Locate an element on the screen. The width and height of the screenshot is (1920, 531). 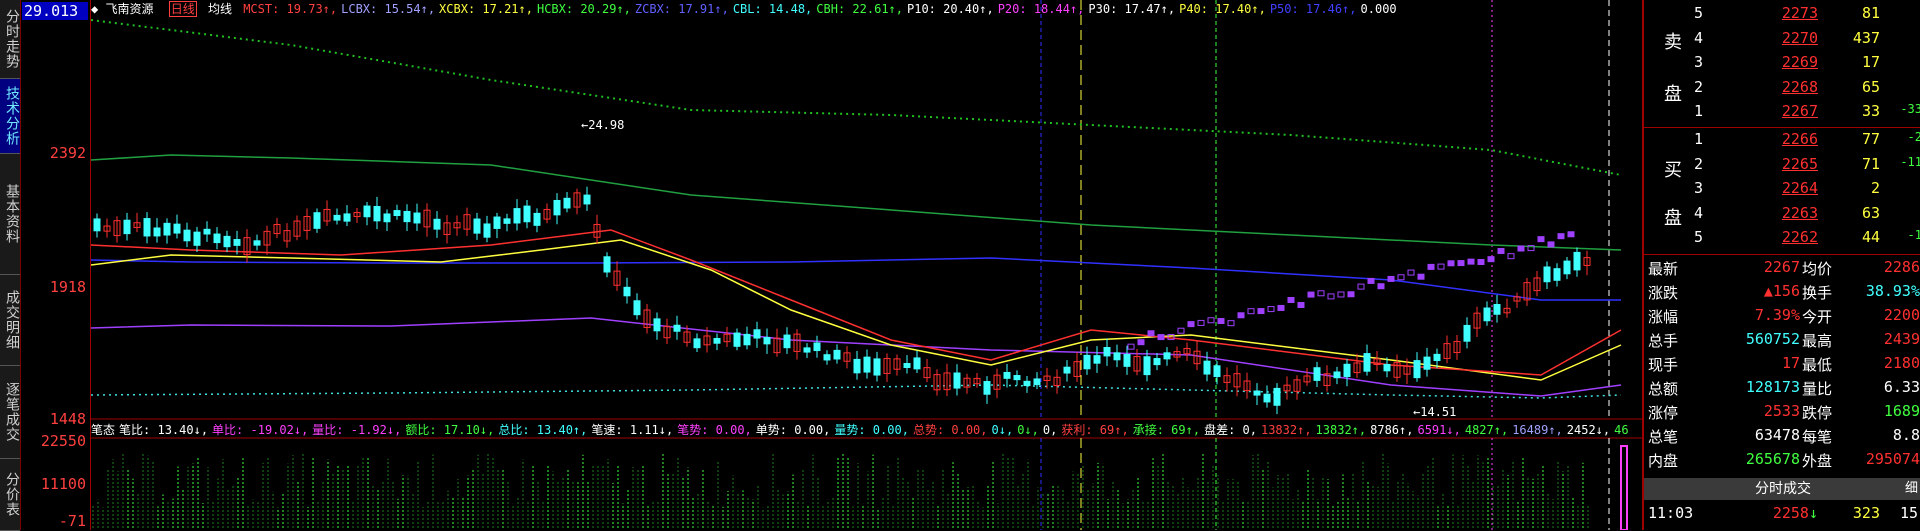
sell-level-row: 1 2267 33 -33 is located at coordinates (1782, 114).